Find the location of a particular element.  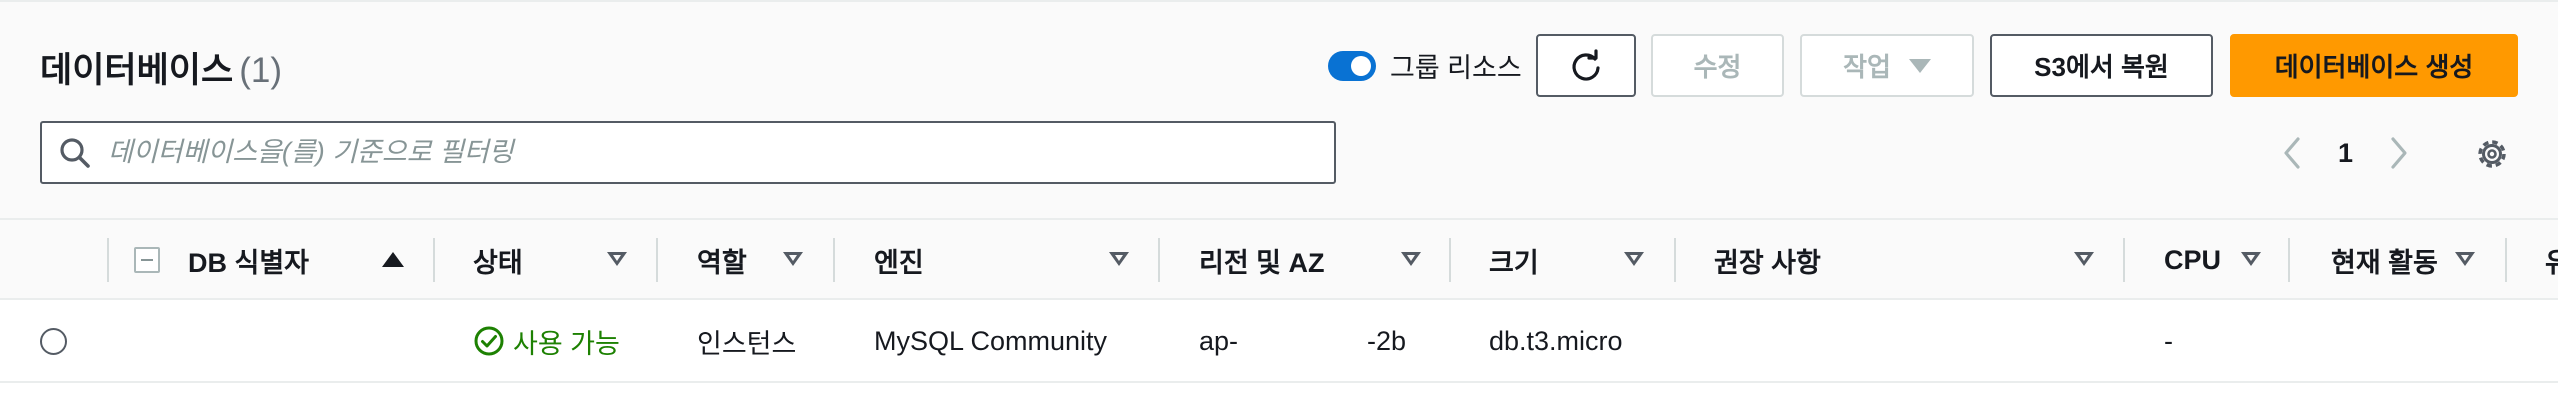

current-page-number: 1 is located at coordinates (2345, 153).